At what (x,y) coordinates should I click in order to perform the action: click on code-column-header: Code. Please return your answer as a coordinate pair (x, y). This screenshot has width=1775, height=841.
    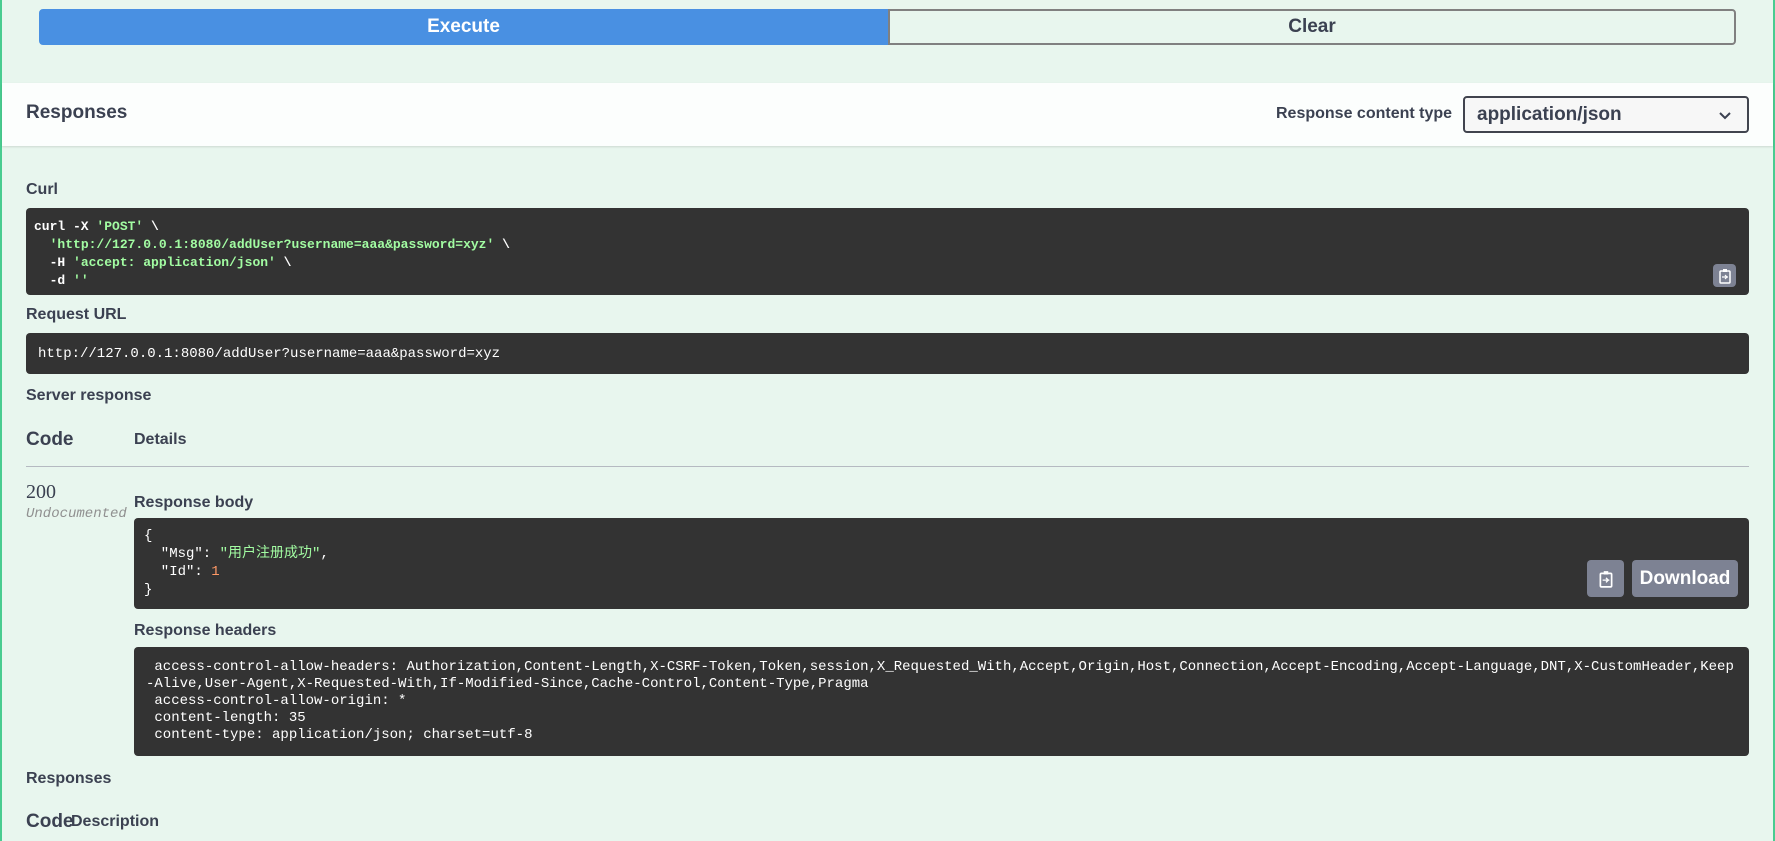
    Looking at the image, I should click on (50, 439).